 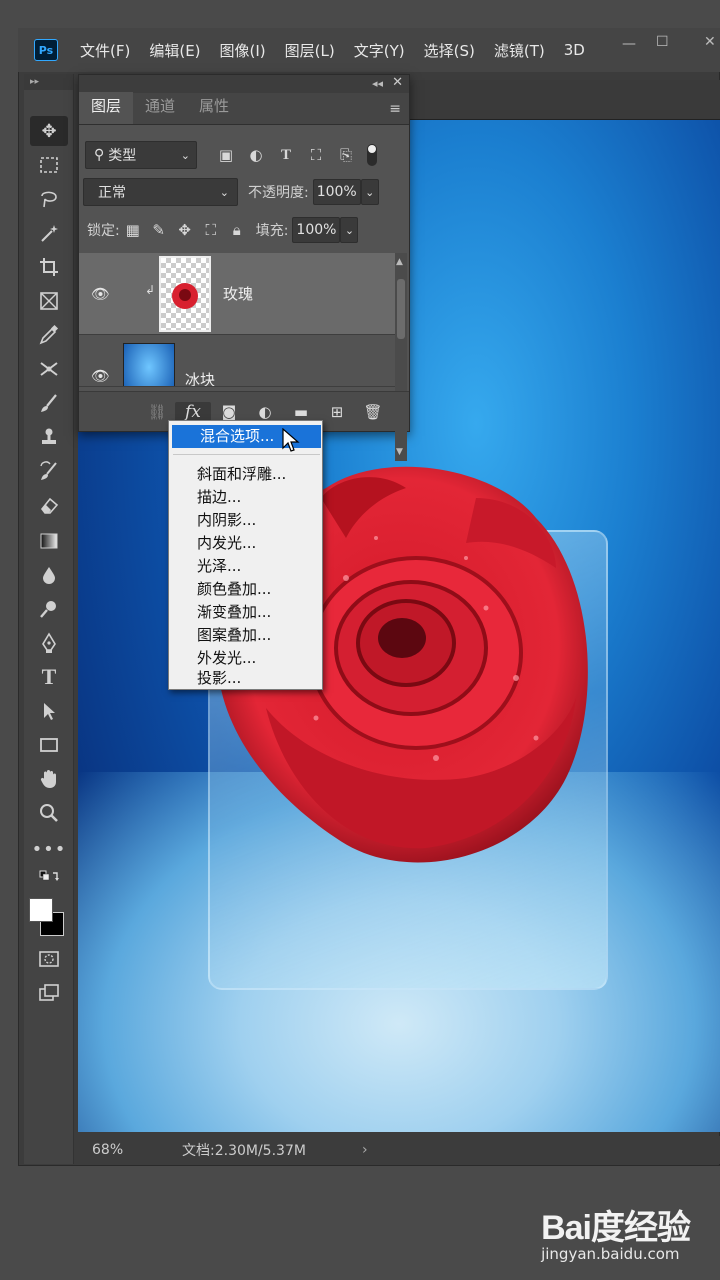 I want to click on menu-type: 文字(Y), so click(x=379, y=50).